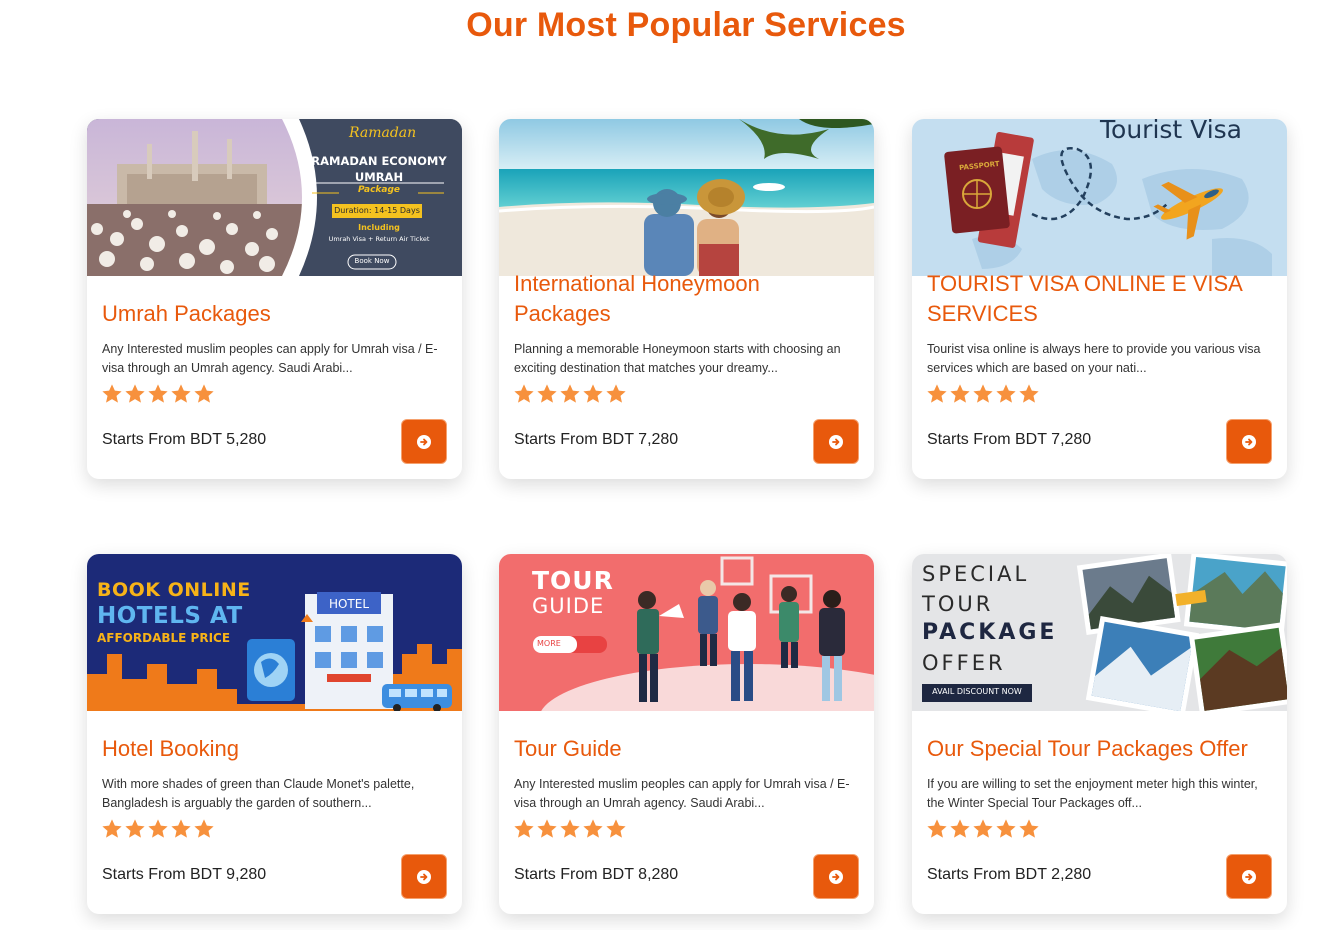 This screenshot has width=1338, height=930. What do you see at coordinates (958, 604) in the screenshot?
I see `special-banner-line2: TOUR` at bounding box center [958, 604].